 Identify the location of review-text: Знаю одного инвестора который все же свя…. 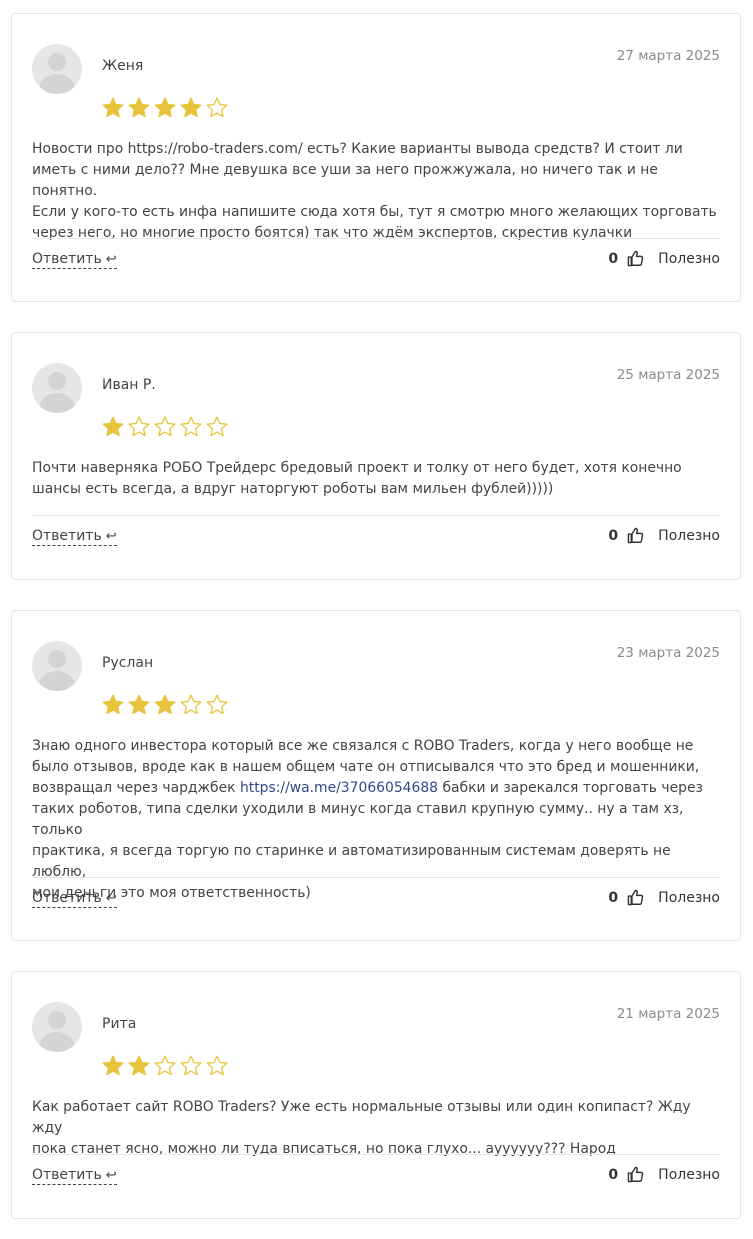
(367, 819).